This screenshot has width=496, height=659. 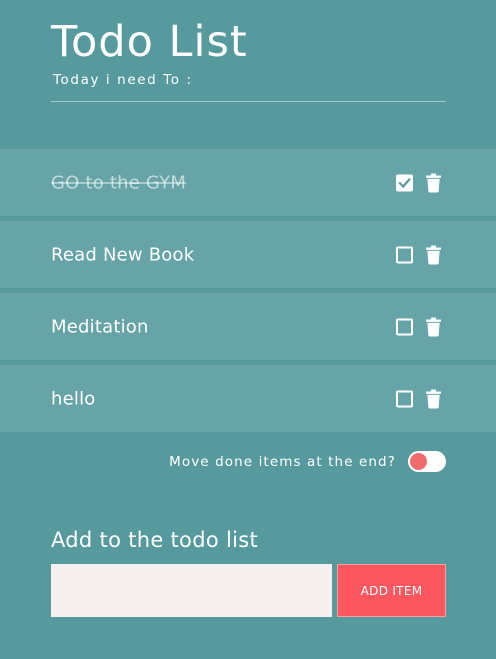 I want to click on todo-item: GO to the GYM, so click(x=248, y=182).